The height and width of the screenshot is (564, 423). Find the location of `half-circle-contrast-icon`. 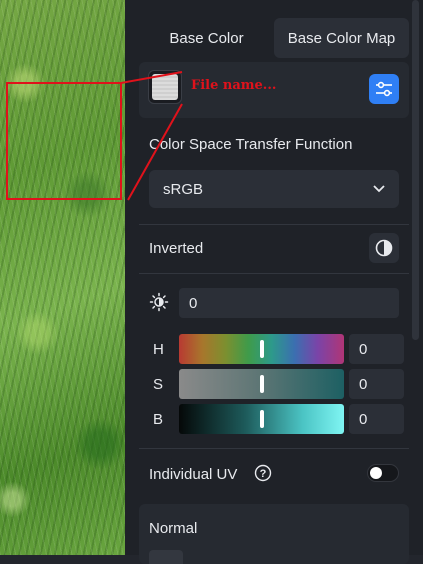

half-circle-contrast-icon is located at coordinates (384, 248).